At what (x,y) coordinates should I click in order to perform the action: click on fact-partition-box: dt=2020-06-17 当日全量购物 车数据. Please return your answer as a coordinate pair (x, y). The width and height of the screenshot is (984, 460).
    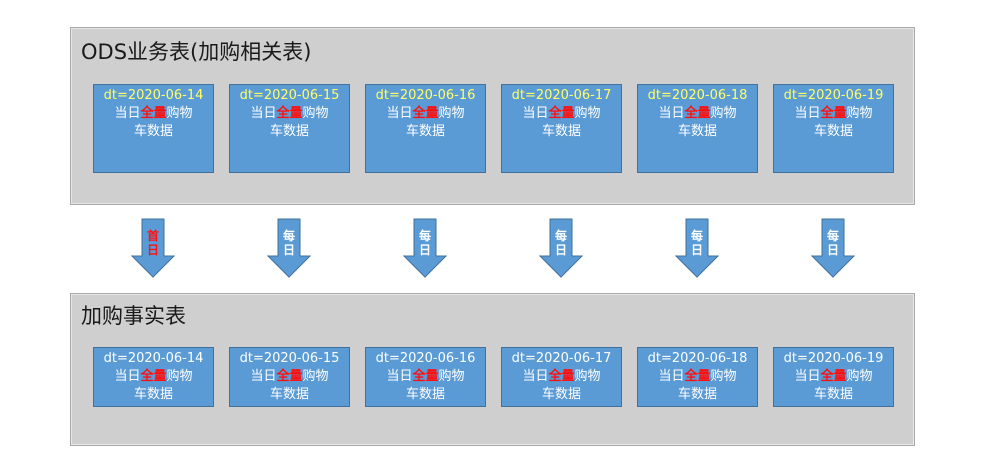
    Looking at the image, I should click on (561, 377).